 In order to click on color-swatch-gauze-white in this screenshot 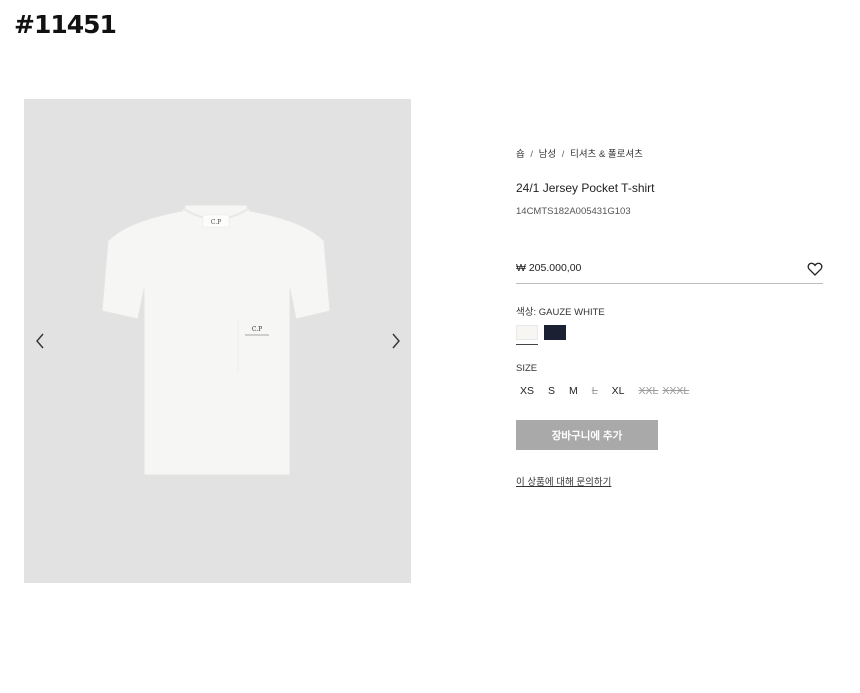, I will do `click(527, 332)`.